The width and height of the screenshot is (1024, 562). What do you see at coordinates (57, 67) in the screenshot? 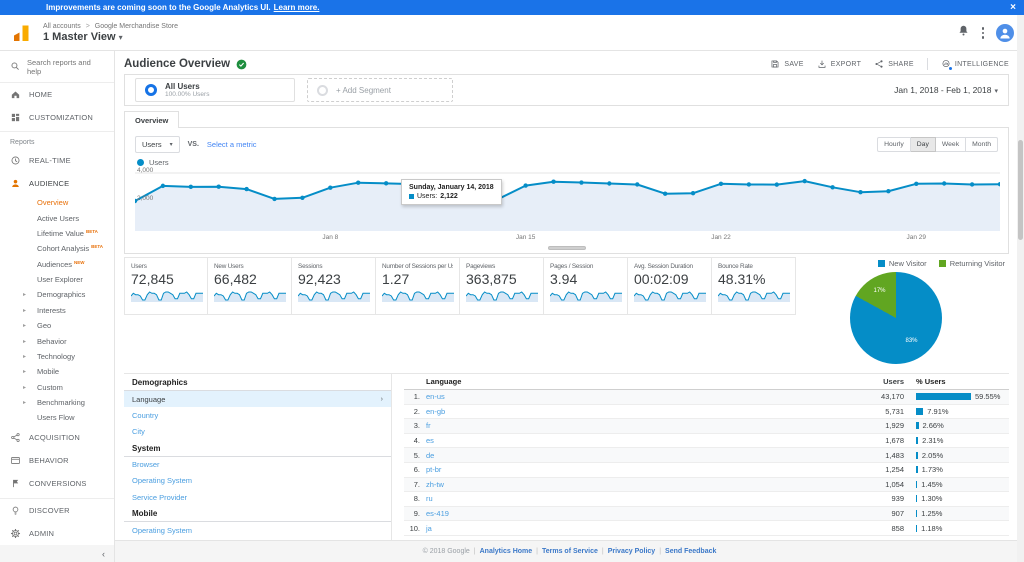
I see `search-input: Search reports and help` at bounding box center [57, 67].